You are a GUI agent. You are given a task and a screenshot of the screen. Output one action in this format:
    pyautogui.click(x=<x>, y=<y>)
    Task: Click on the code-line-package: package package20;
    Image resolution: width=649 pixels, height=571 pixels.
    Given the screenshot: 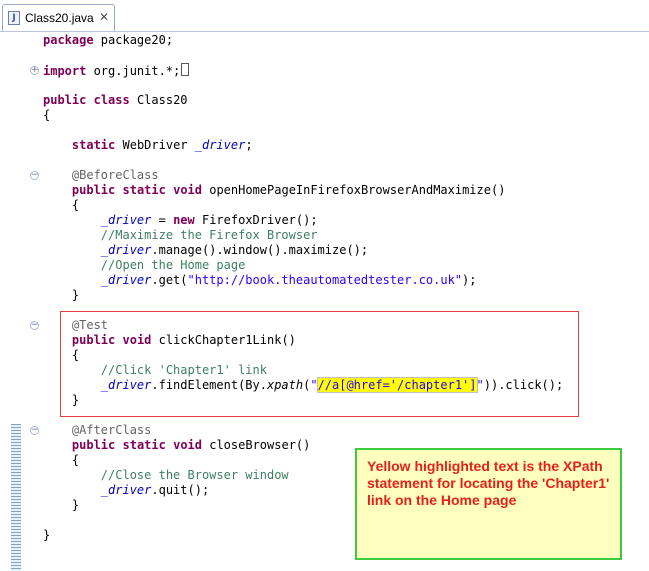 What is the action you would take?
    pyautogui.click(x=108, y=40)
    